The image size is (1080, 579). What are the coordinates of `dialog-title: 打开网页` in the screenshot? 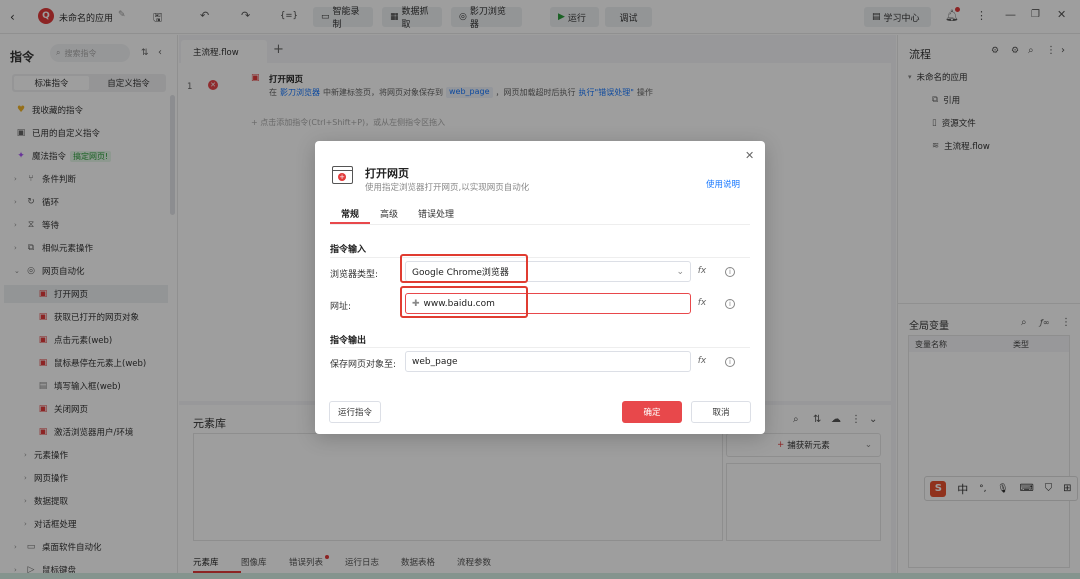 It's located at (387, 173).